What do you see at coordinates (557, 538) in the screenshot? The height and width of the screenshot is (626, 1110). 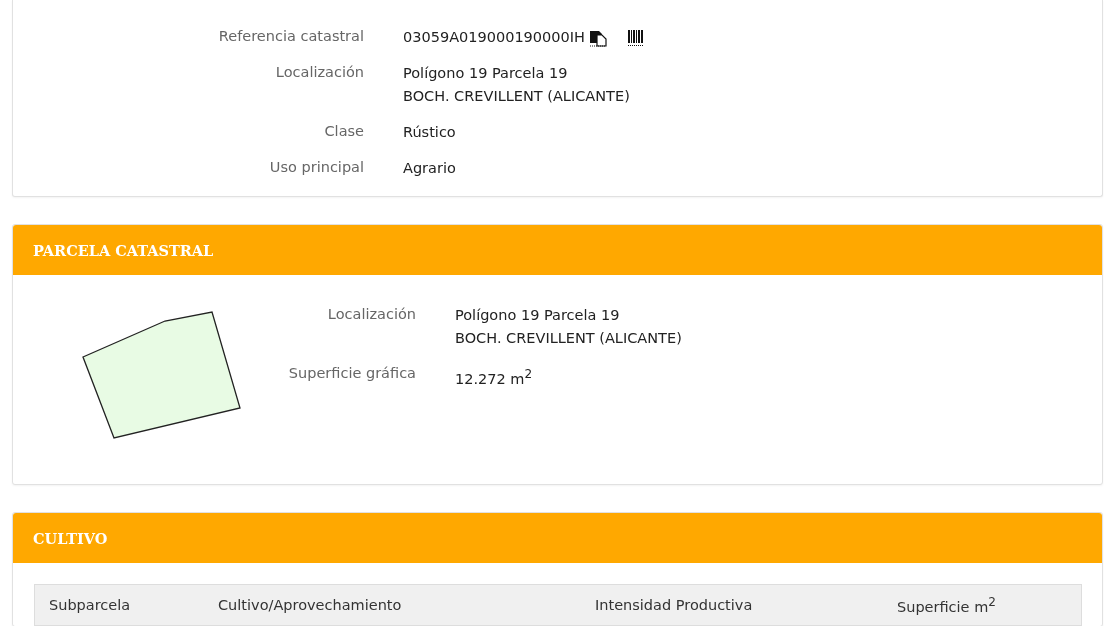 I see `section-header: CULTIVO` at bounding box center [557, 538].